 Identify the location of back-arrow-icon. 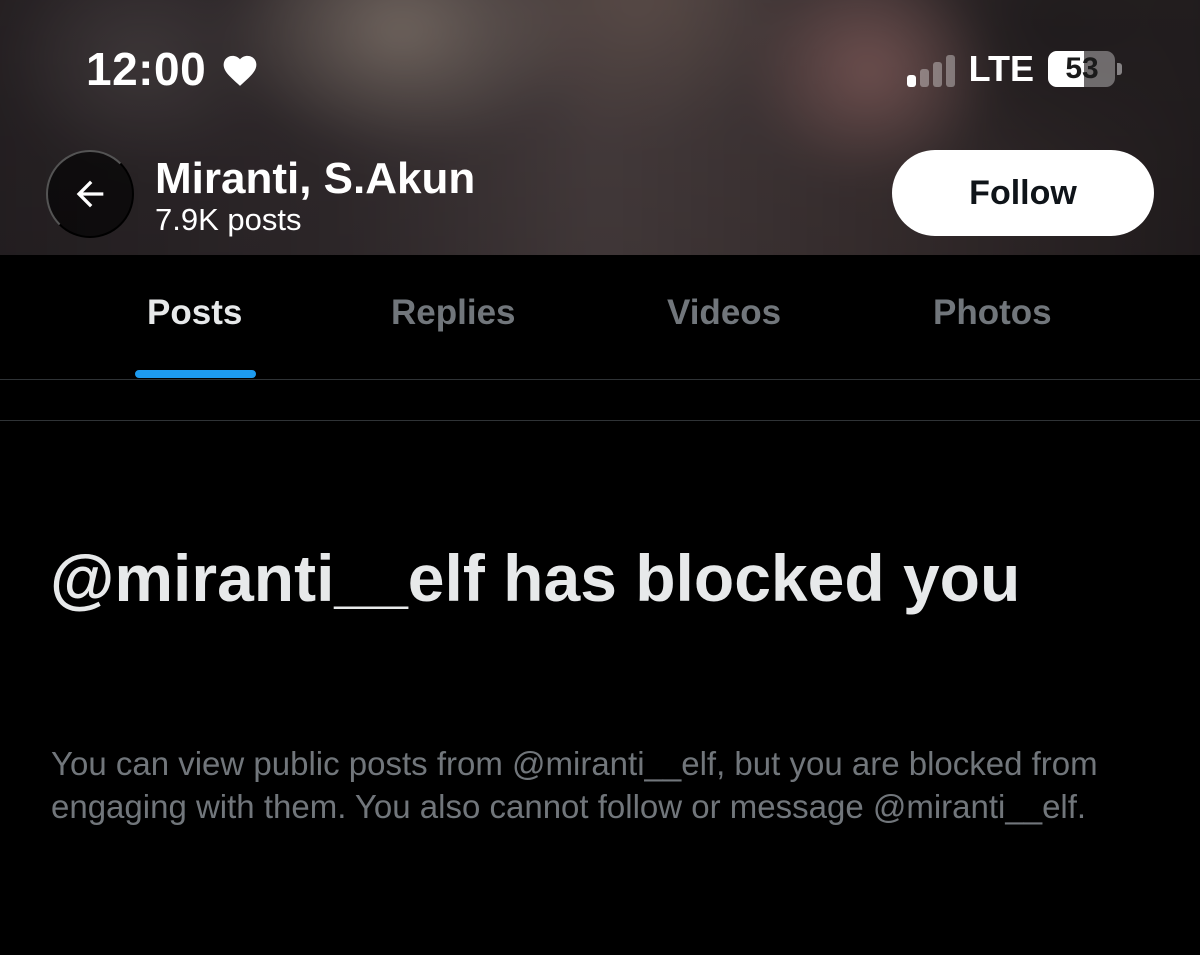
(90, 194).